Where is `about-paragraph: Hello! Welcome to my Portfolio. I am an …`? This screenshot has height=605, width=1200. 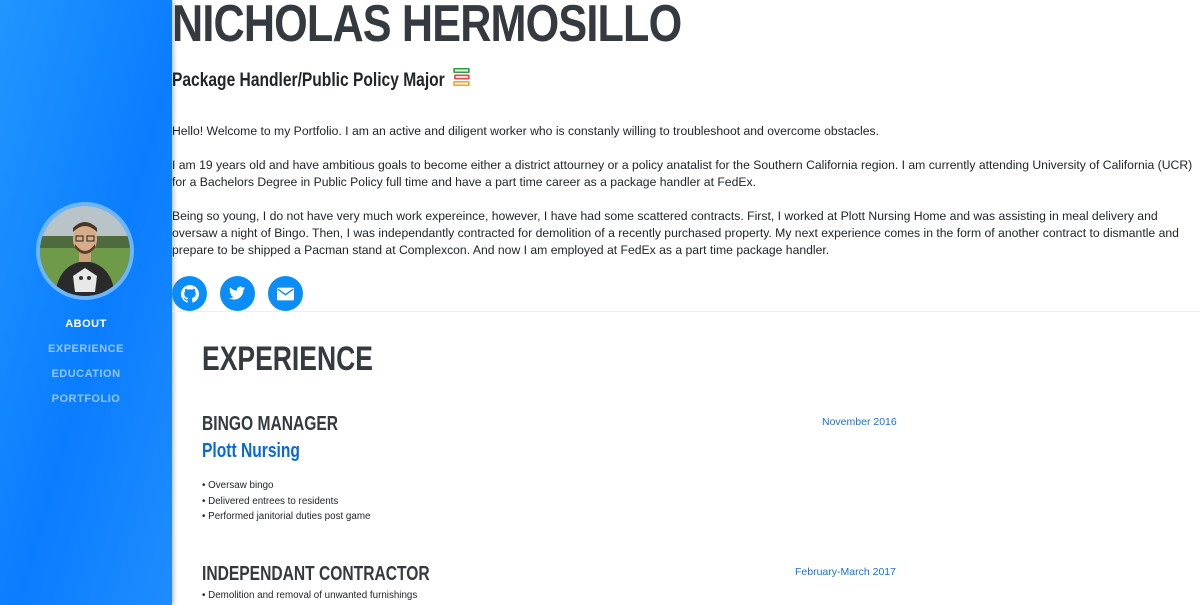 about-paragraph: Hello! Welcome to my Portfolio. I am an … is located at coordinates (525, 131).